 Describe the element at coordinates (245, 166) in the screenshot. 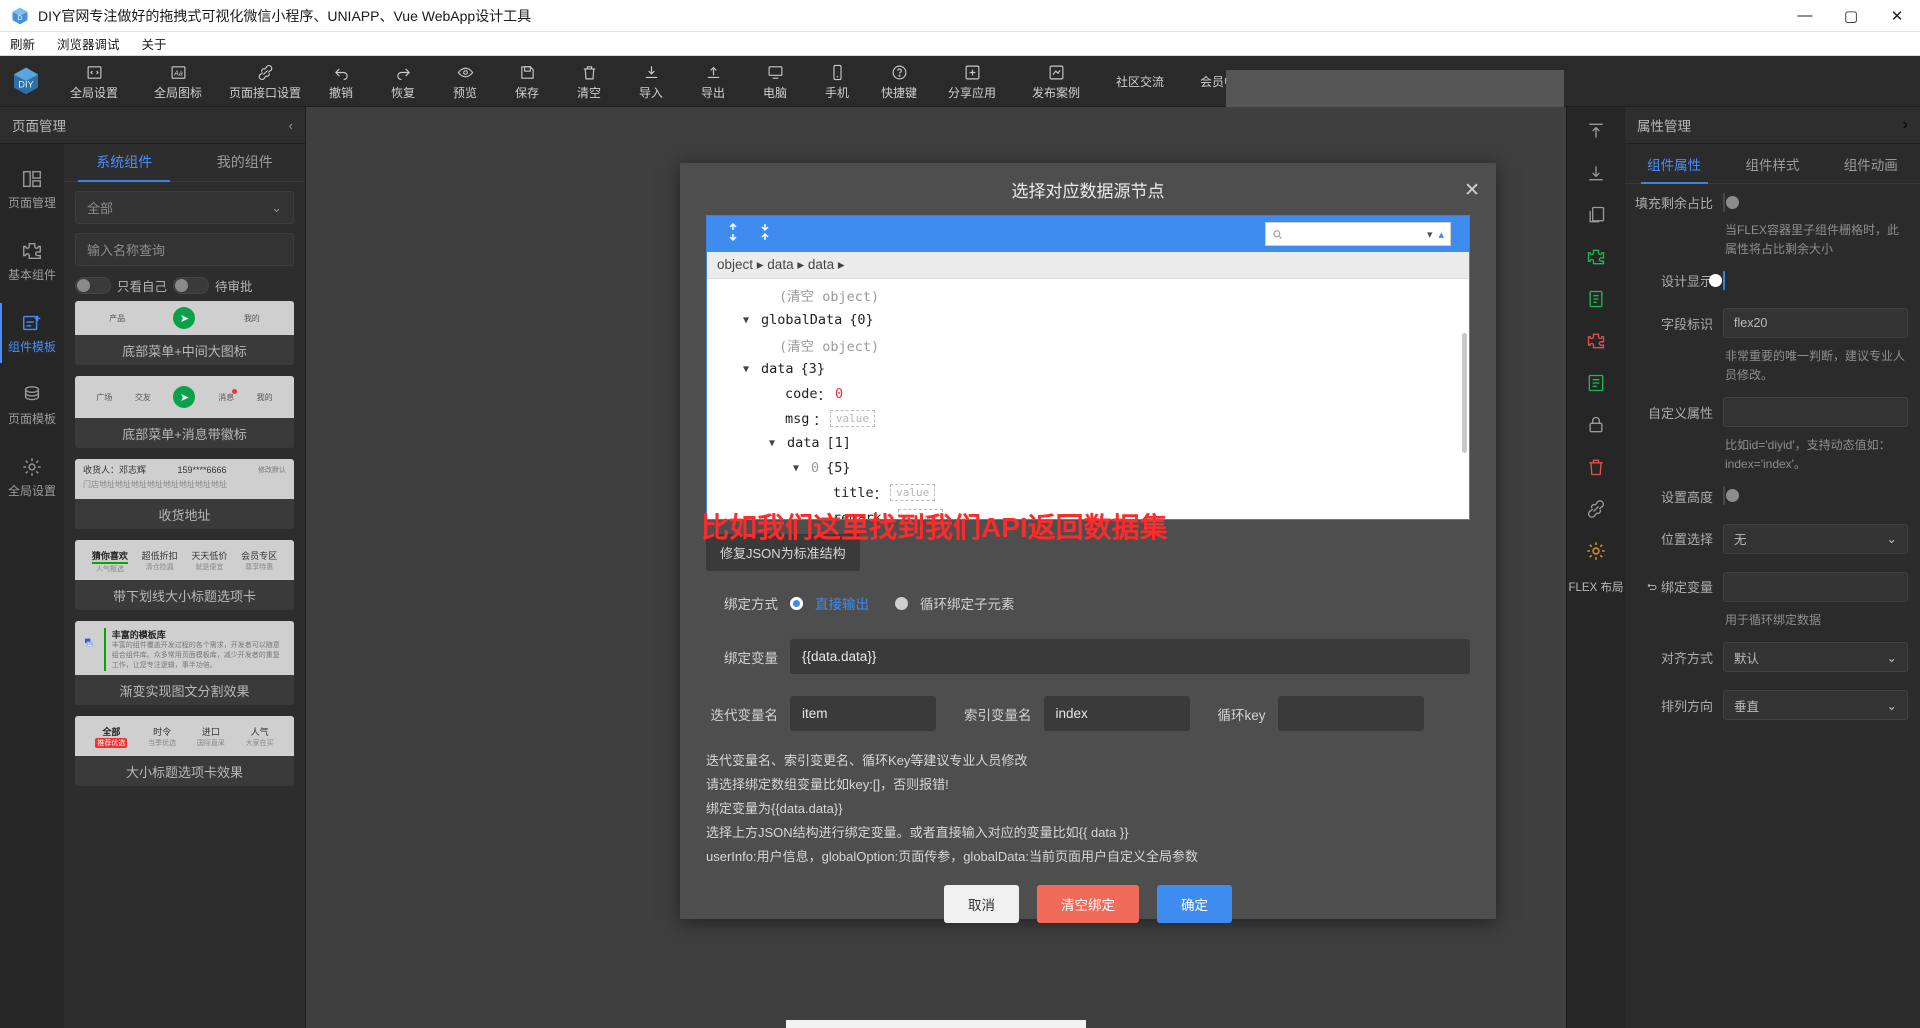

I see `tab-my-components: 我的组件` at that location.